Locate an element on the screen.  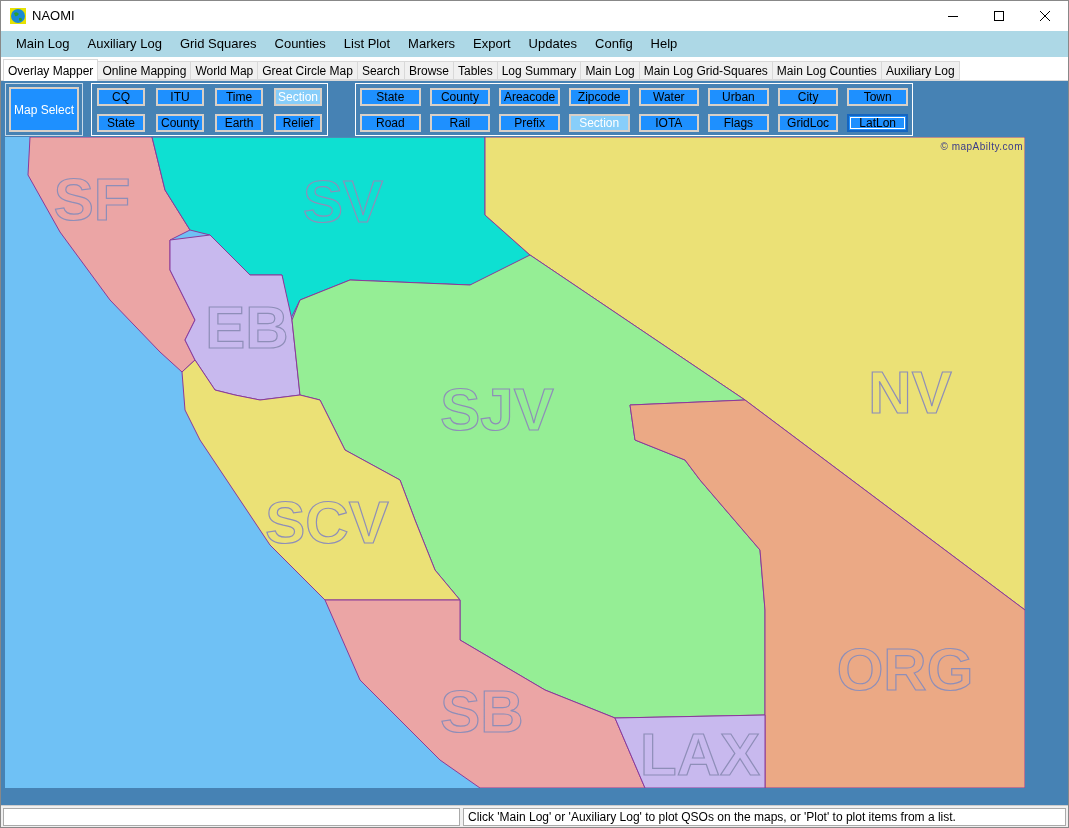
minimize-icon is located at coordinates (953, 16).